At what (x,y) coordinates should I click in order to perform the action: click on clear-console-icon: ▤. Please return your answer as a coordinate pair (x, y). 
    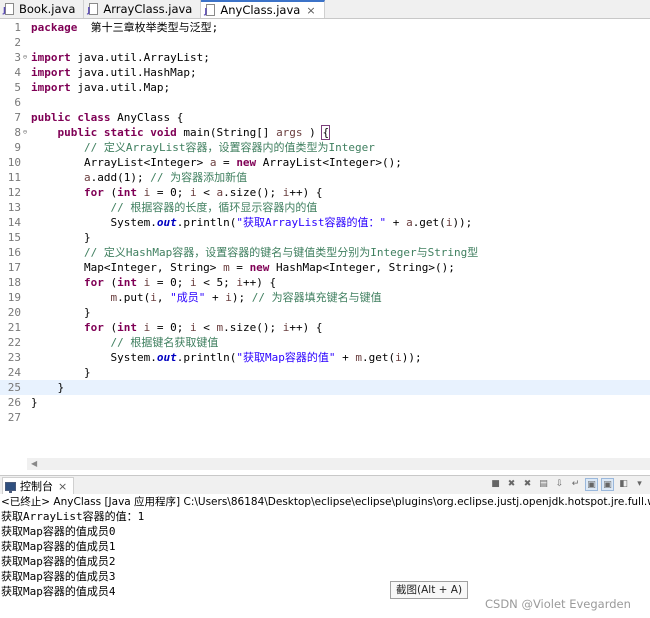
    Looking at the image, I should click on (543, 484).